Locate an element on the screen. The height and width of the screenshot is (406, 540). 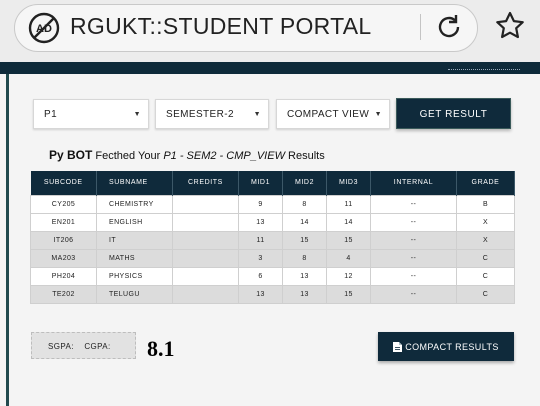
fetch-query: P1 - SEM2 - CMP_VIEW is located at coordinates (224, 156).